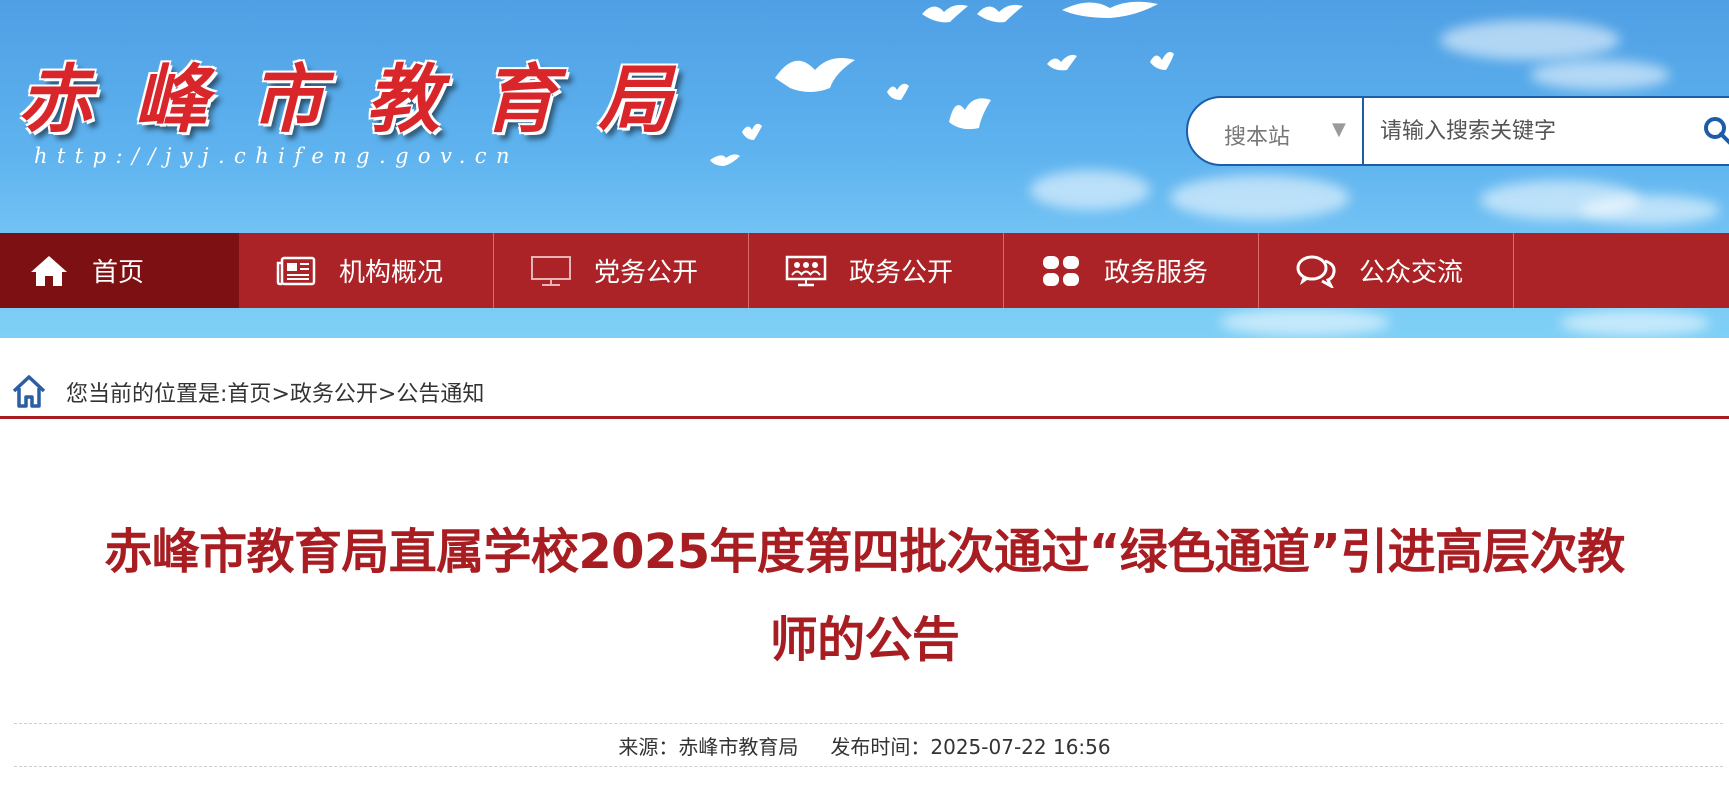 The image size is (1729, 786). I want to click on search-divider, so click(1363, 131).